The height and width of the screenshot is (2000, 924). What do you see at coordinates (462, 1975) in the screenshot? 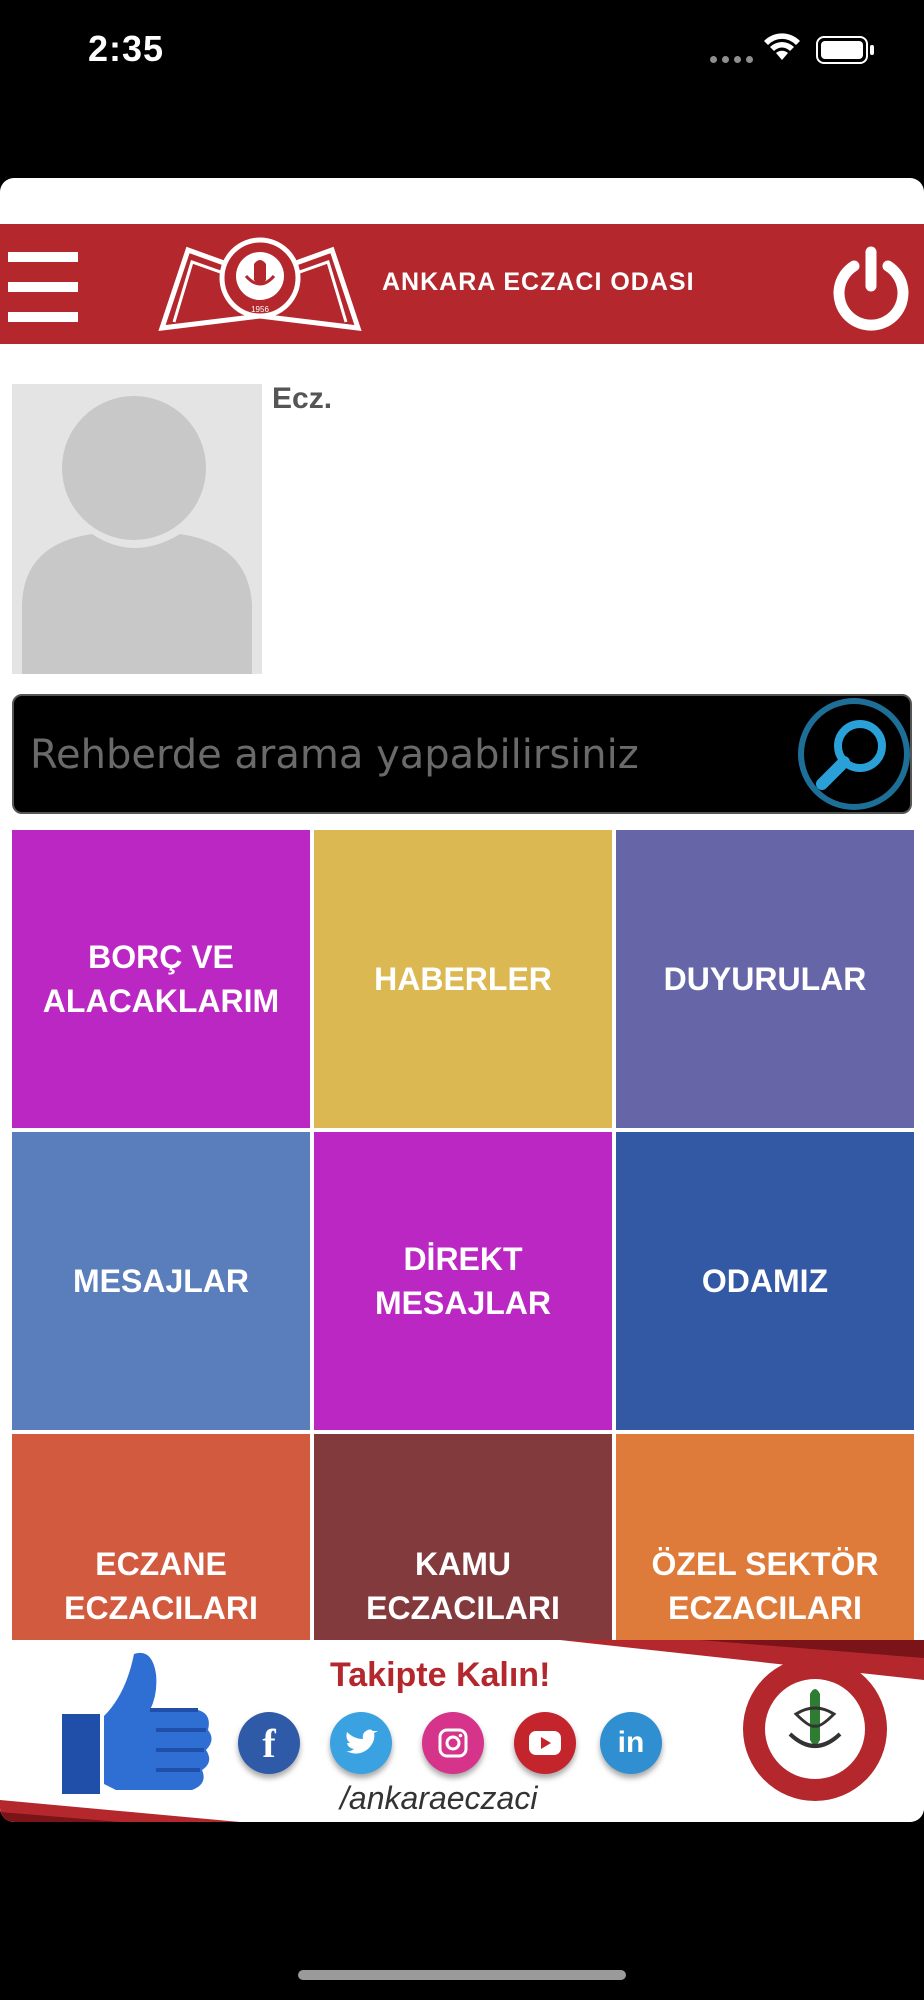
I see `home-indicator` at bounding box center [462, 1975].